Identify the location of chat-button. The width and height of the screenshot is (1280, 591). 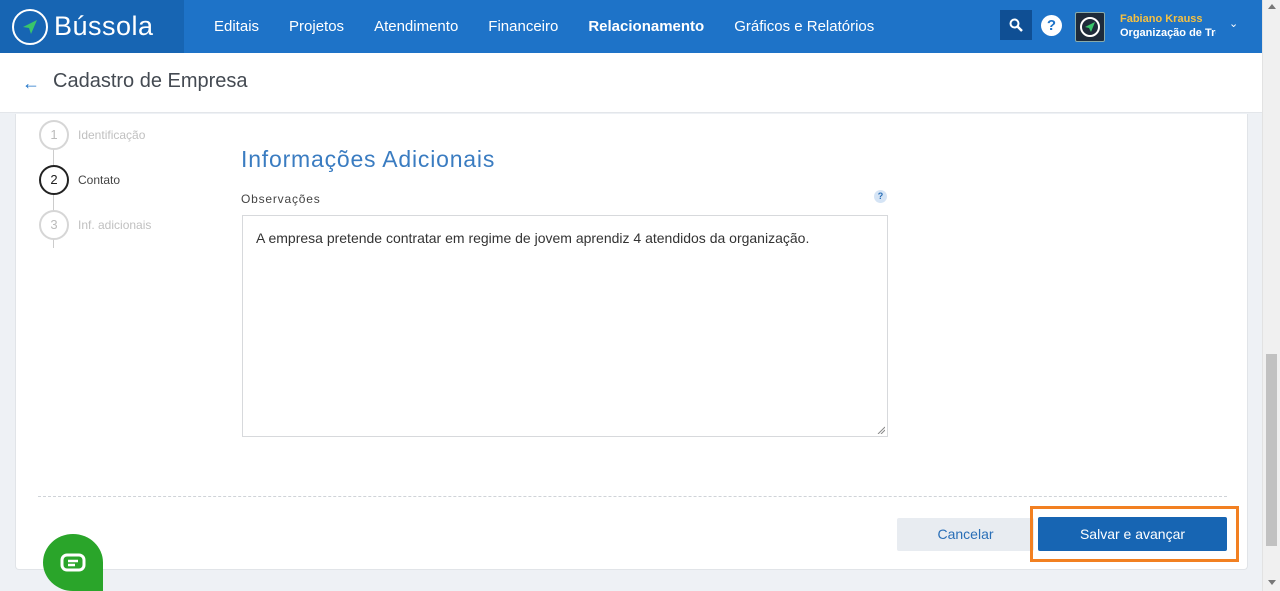
(73, 562).